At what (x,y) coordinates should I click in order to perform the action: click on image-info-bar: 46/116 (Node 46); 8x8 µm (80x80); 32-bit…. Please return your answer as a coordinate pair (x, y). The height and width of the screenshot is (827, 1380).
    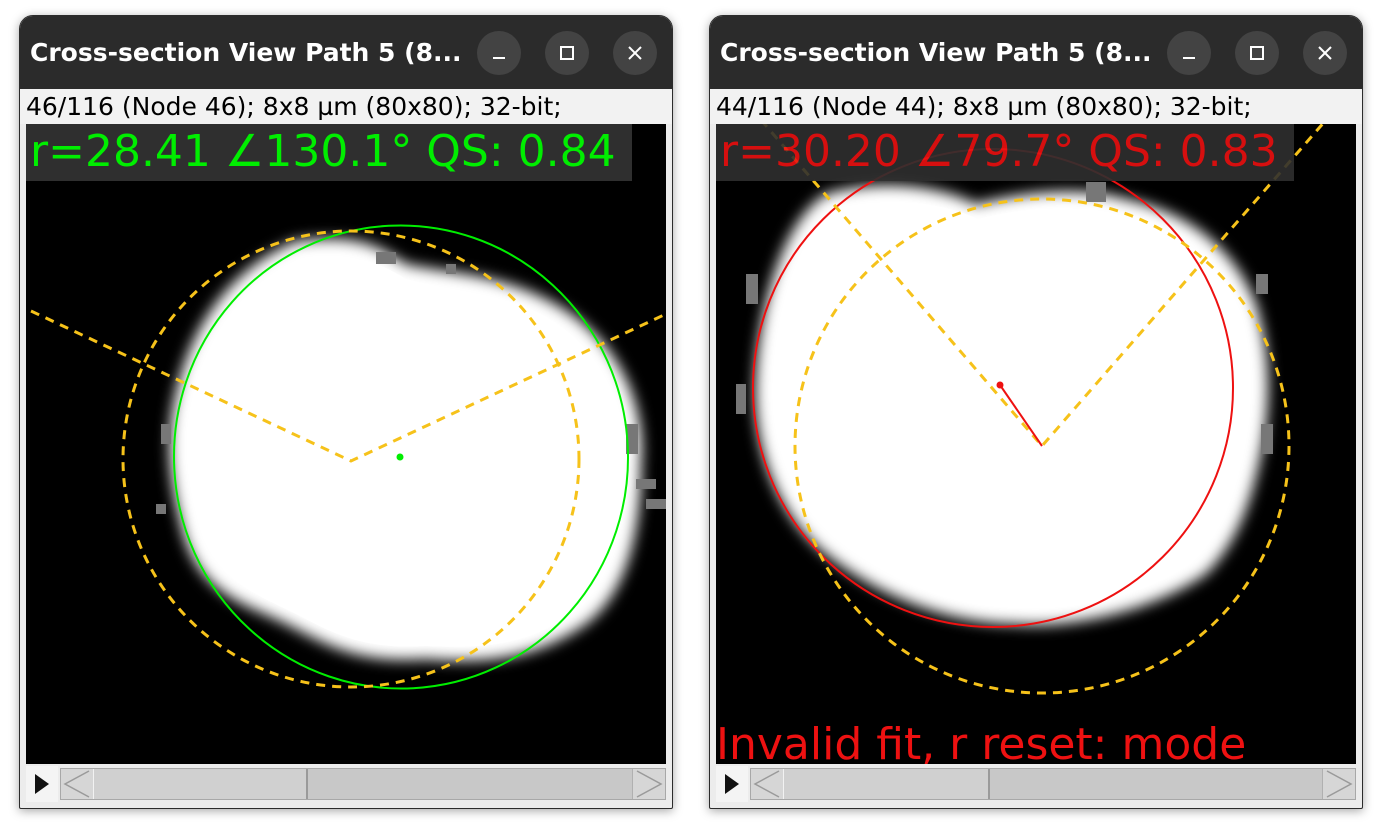
    Looking at the image, I should click on (346, 106).